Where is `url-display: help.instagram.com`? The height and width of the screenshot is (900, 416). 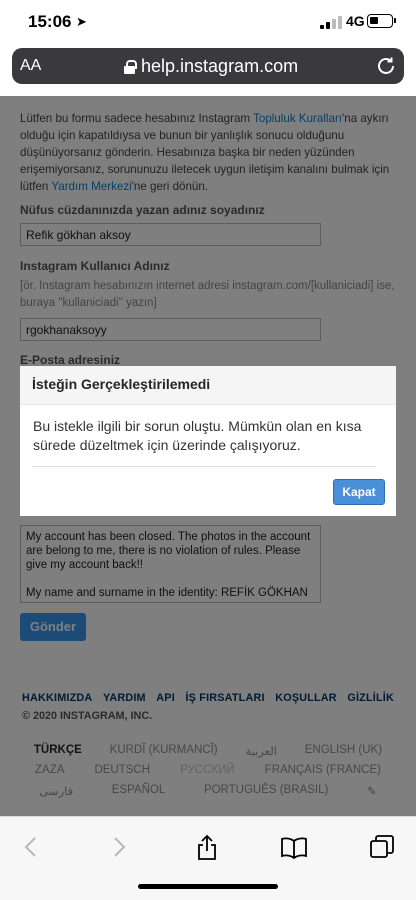 url-display: help.instagram.com is located at coordinates (211, 66).